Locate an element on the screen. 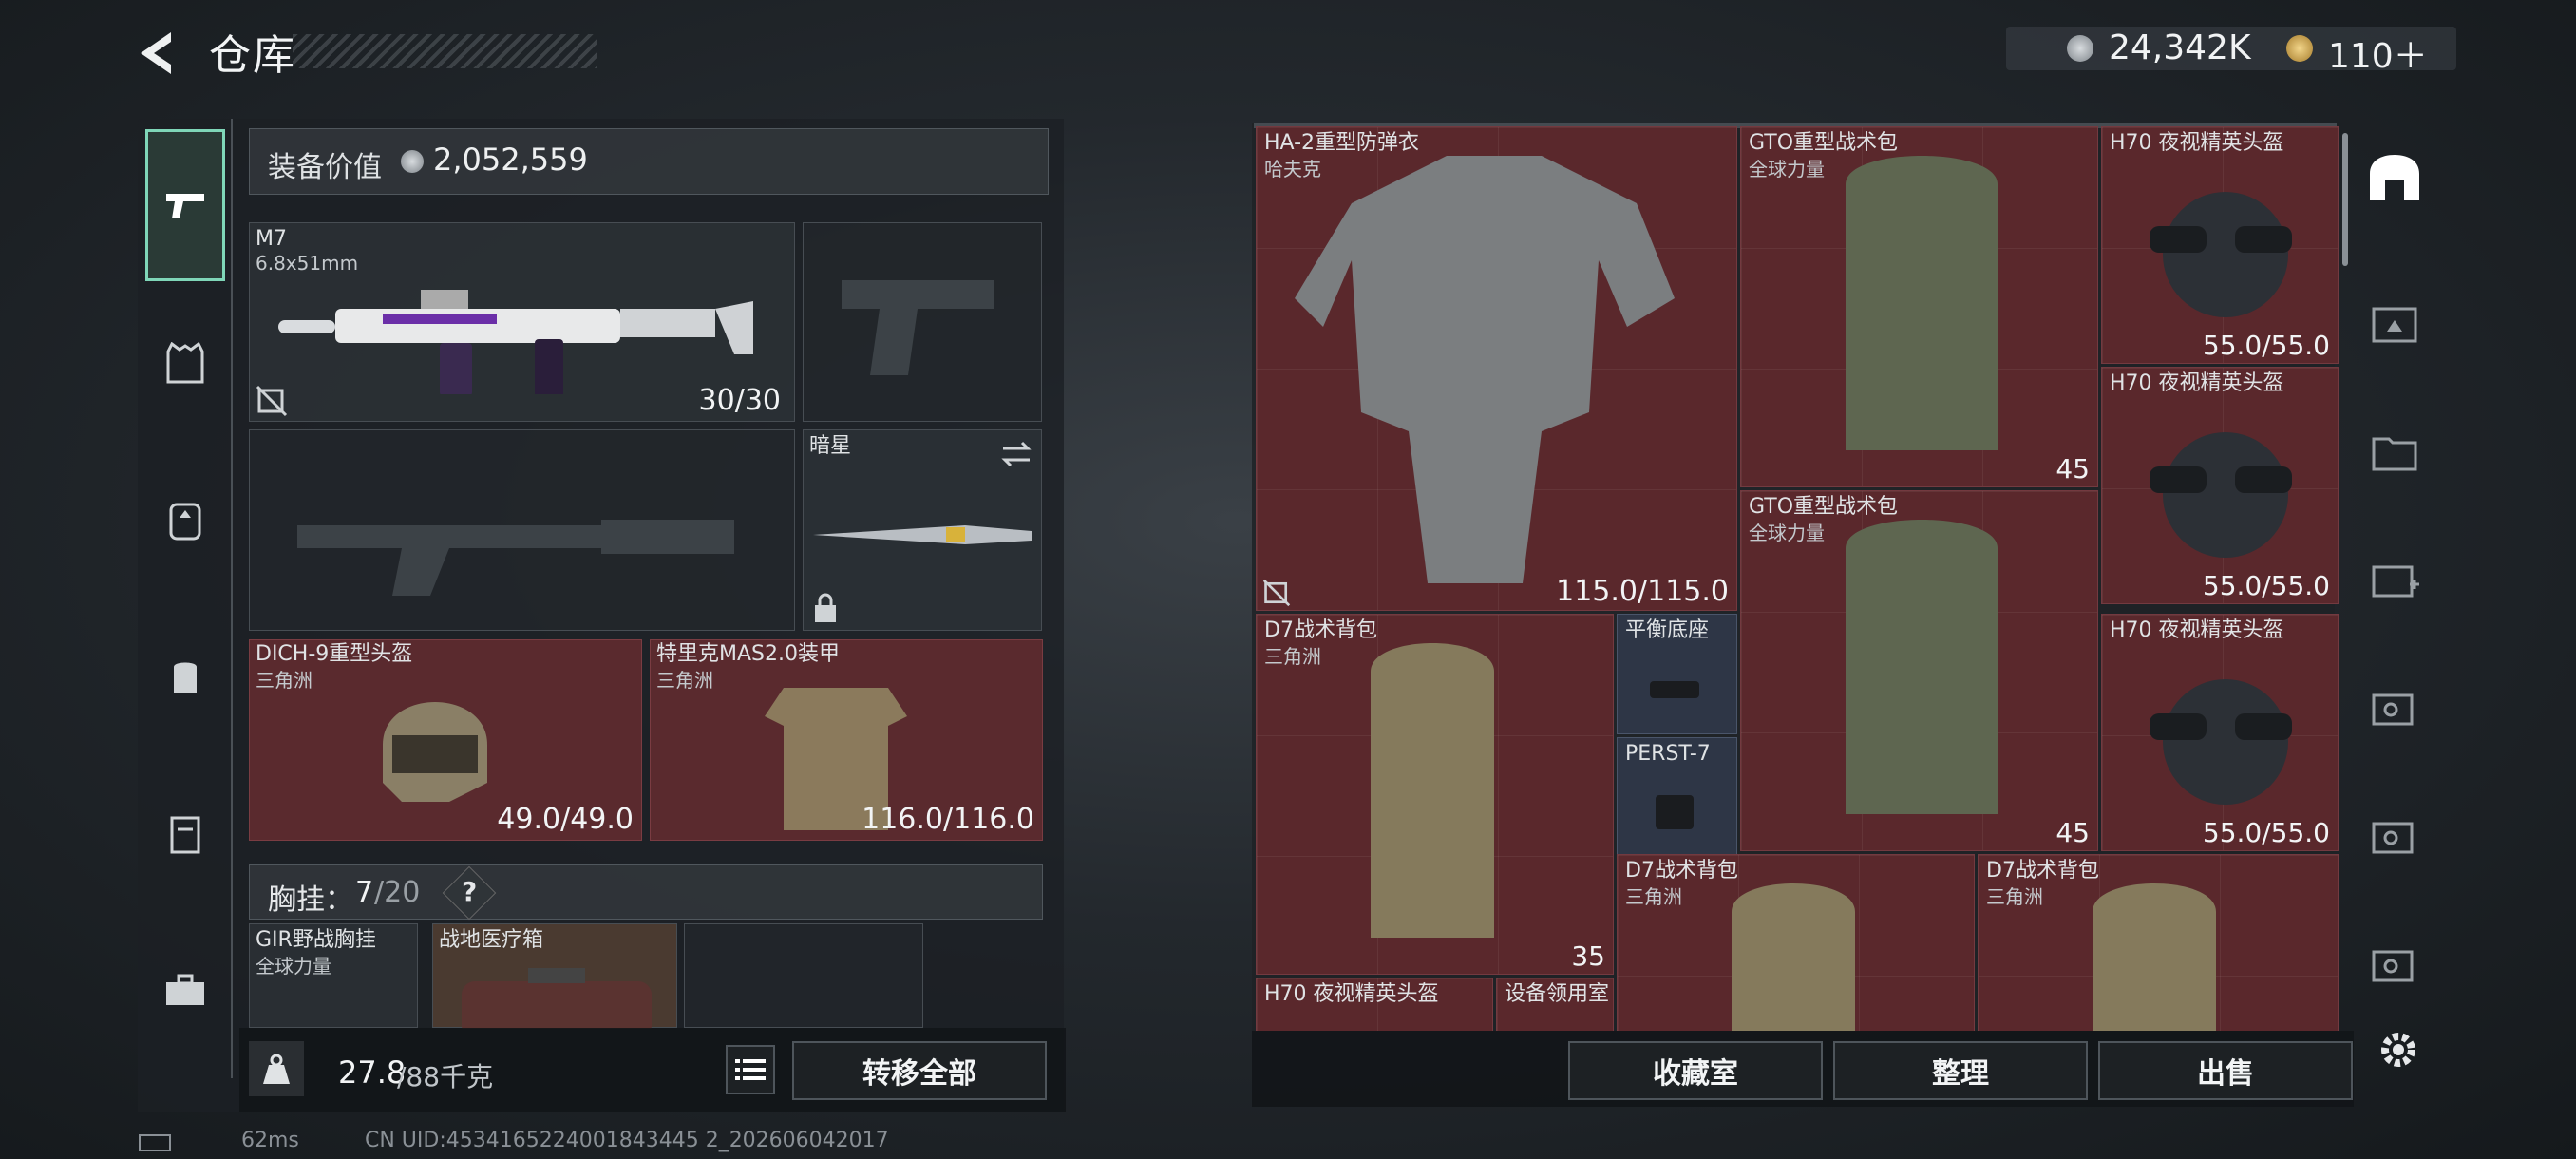 The height and width of the screenshot is (1159, 2576). case-icon is located at coordinates (185, 835).